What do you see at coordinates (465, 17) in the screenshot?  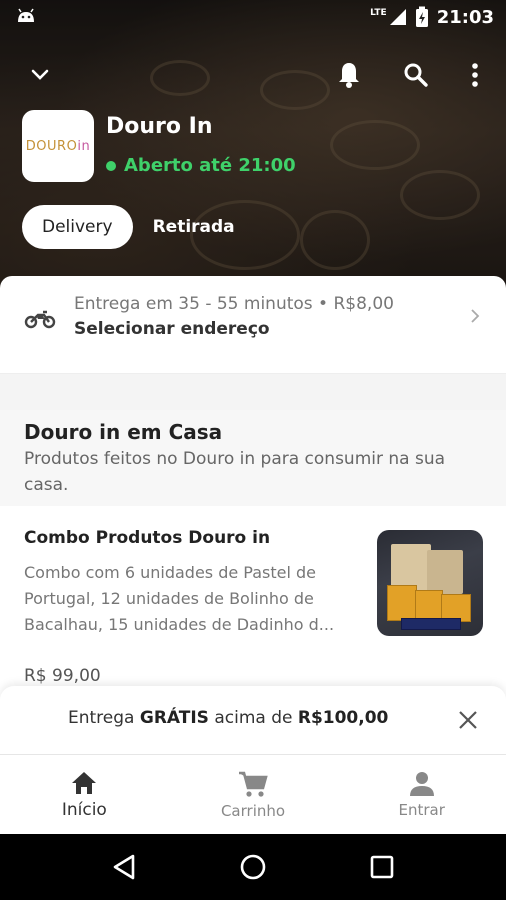 I see `clock: 21:03` at bounding box center [465, 17].